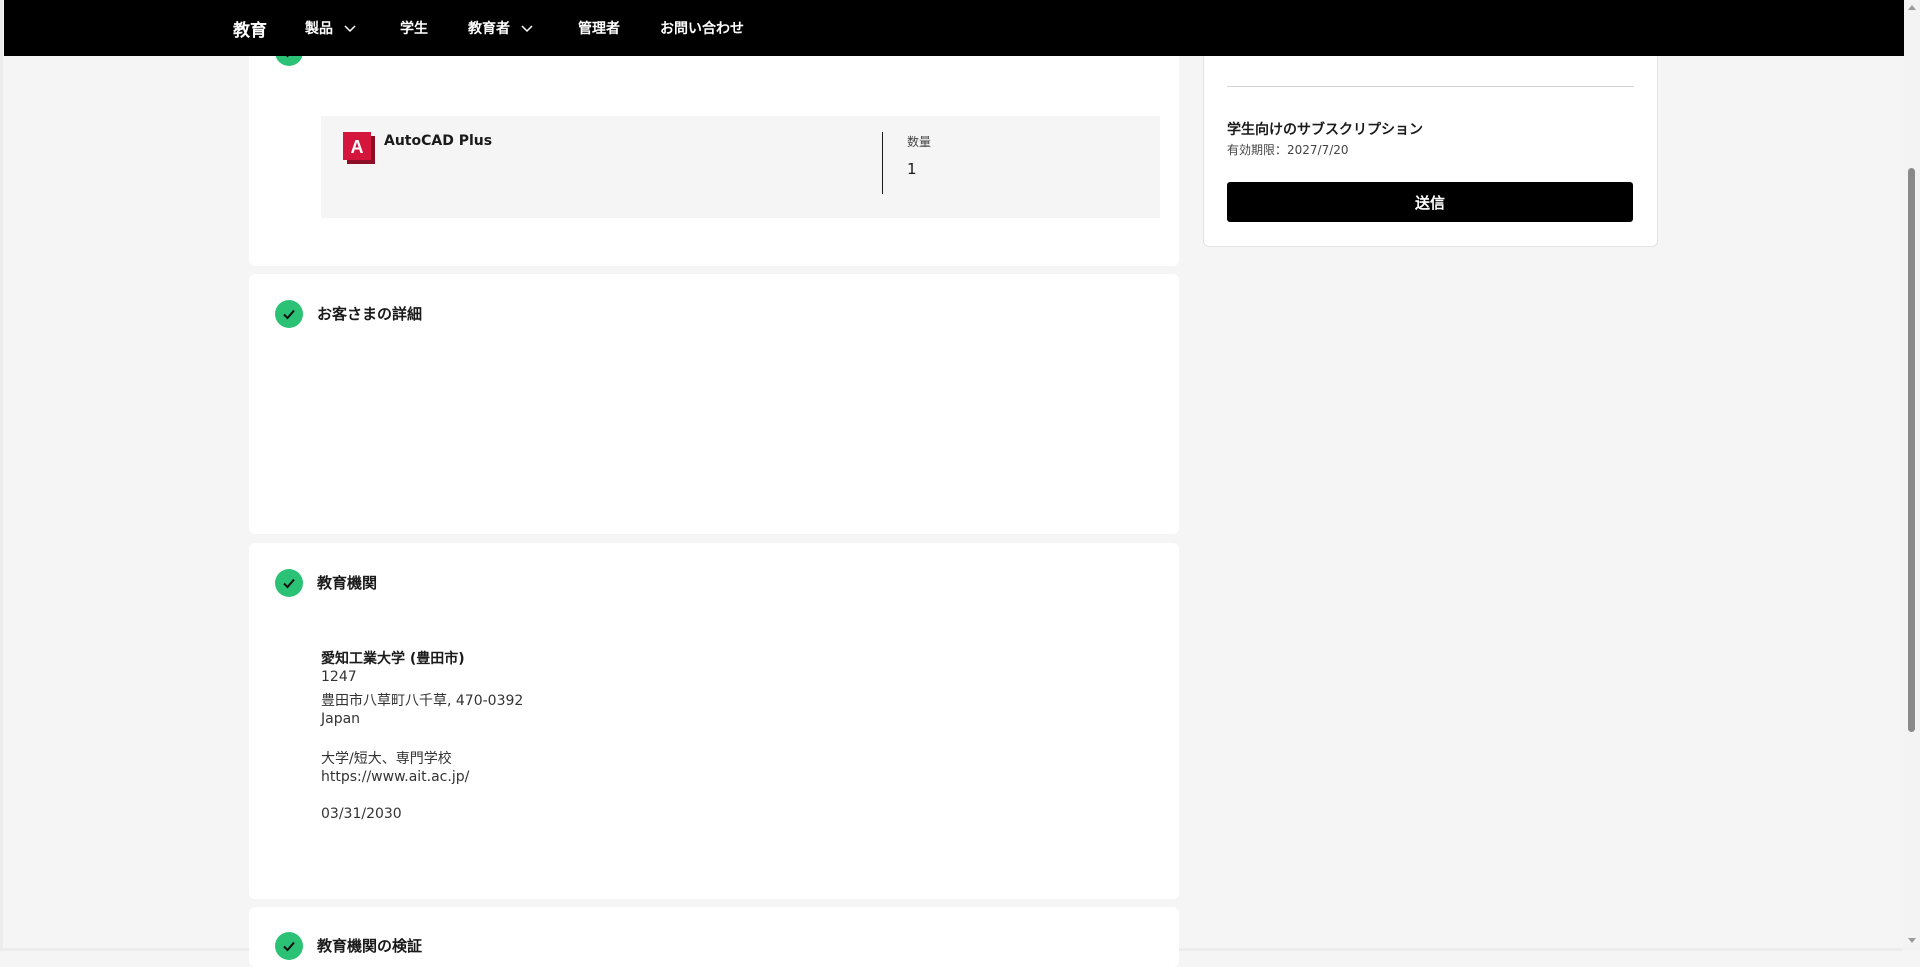 This screenshot has width=1920, height=967. I want to click on nav-item-label: 管理者, so click(599, 29).